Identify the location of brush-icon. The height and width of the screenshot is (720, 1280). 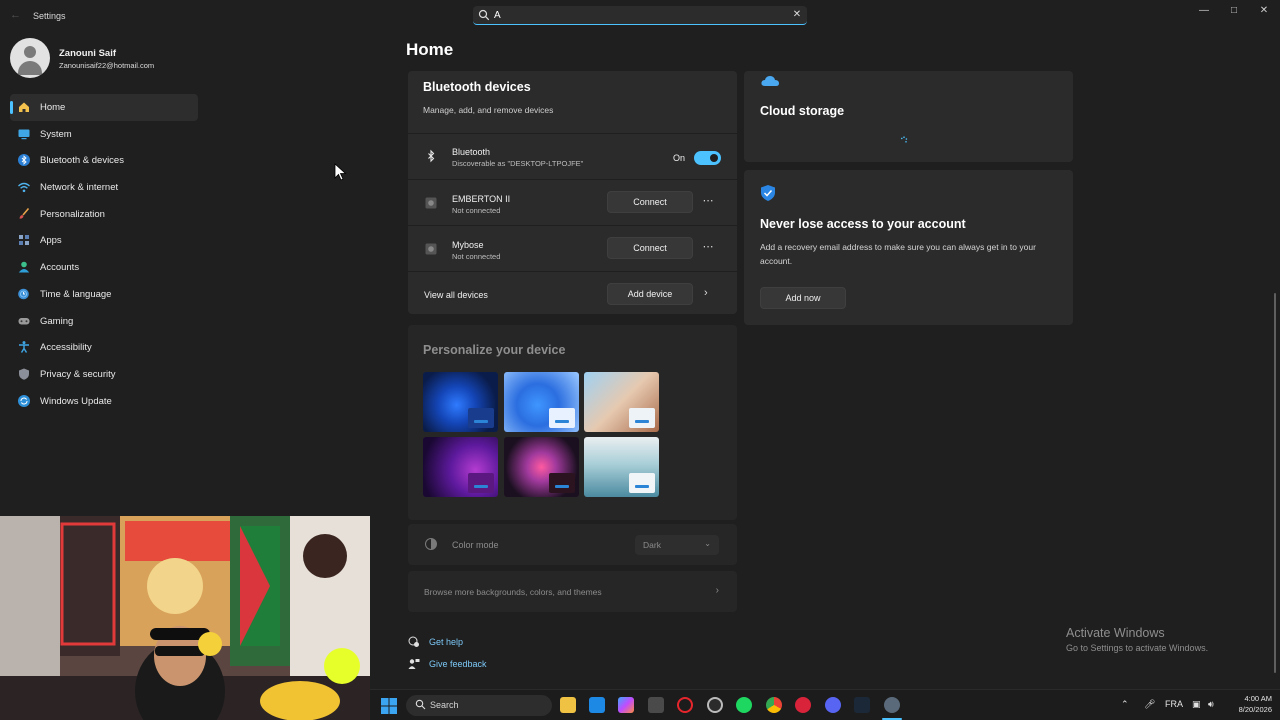
(24, 213).